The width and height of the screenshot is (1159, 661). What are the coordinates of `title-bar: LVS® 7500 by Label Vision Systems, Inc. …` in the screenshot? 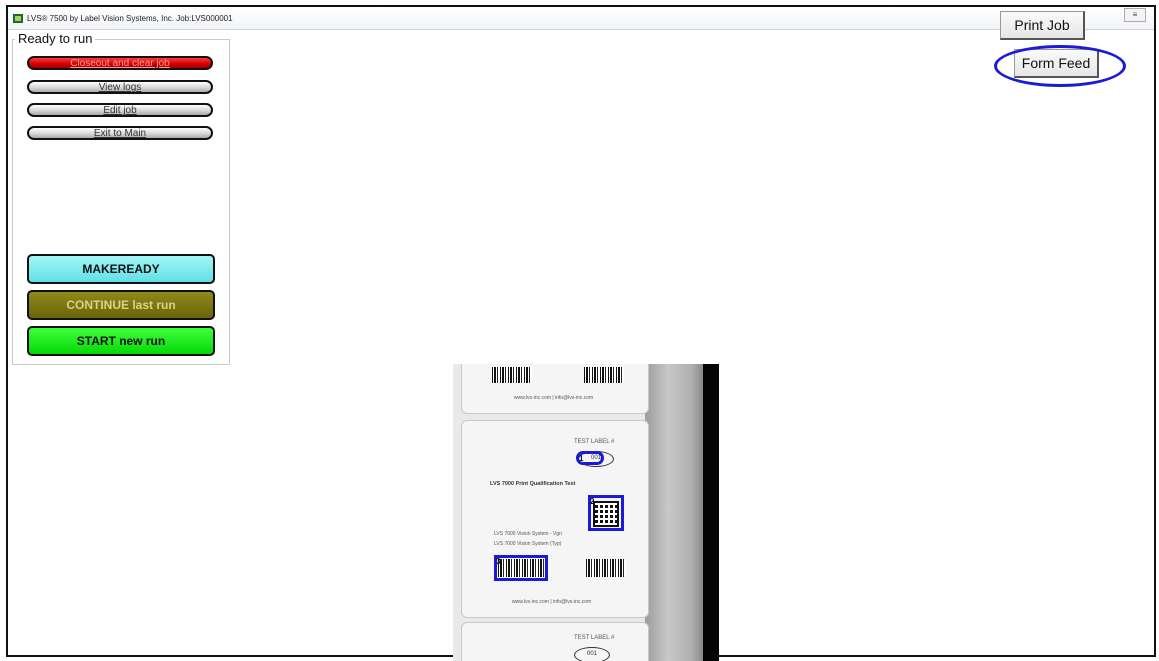 It's located at (581, 18).